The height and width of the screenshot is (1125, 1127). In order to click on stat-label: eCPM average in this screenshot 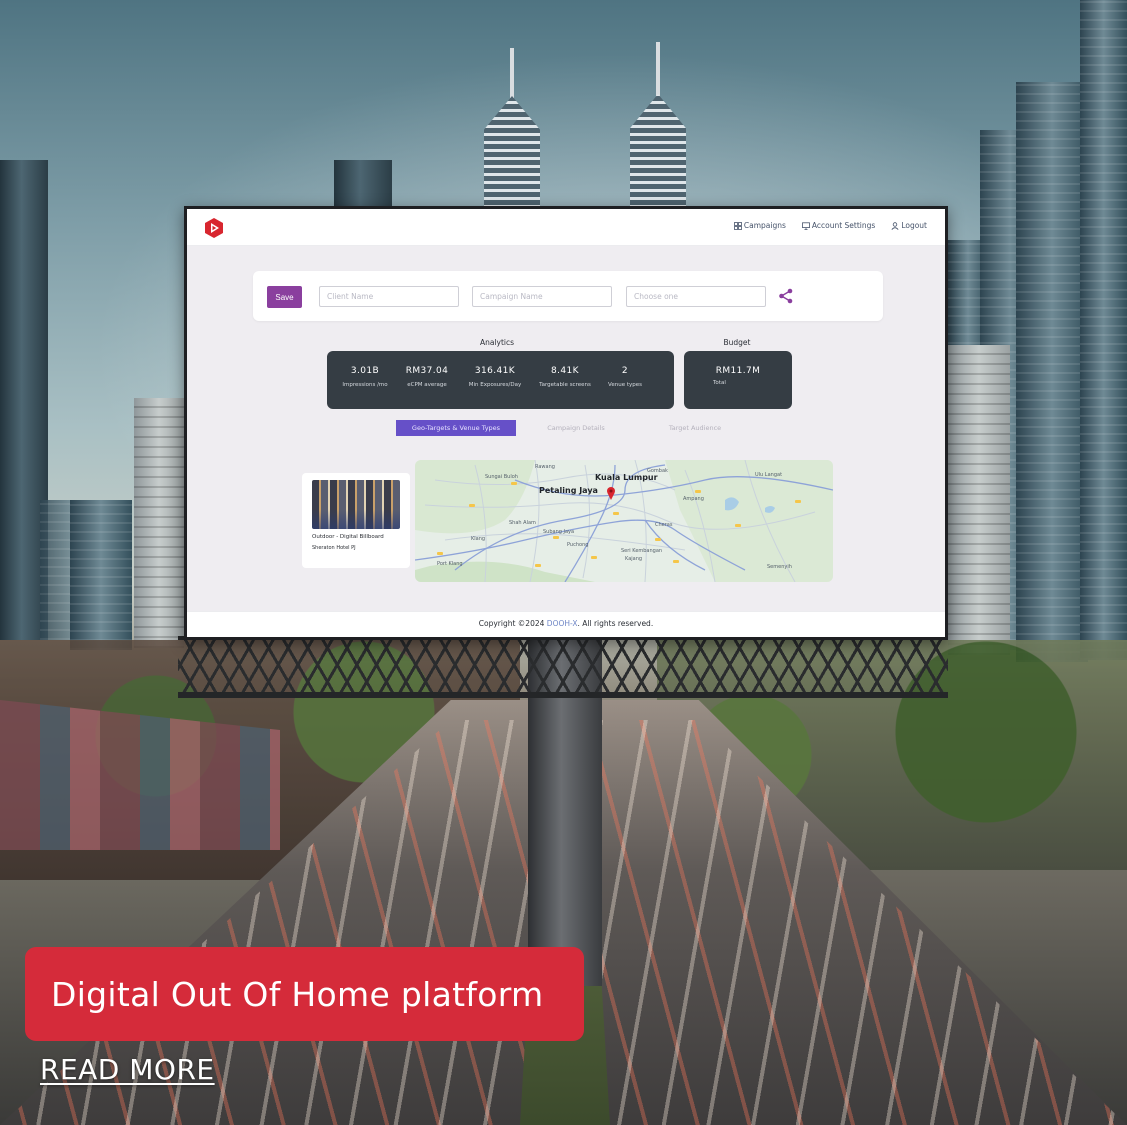, I will do `click(427, 385)`.